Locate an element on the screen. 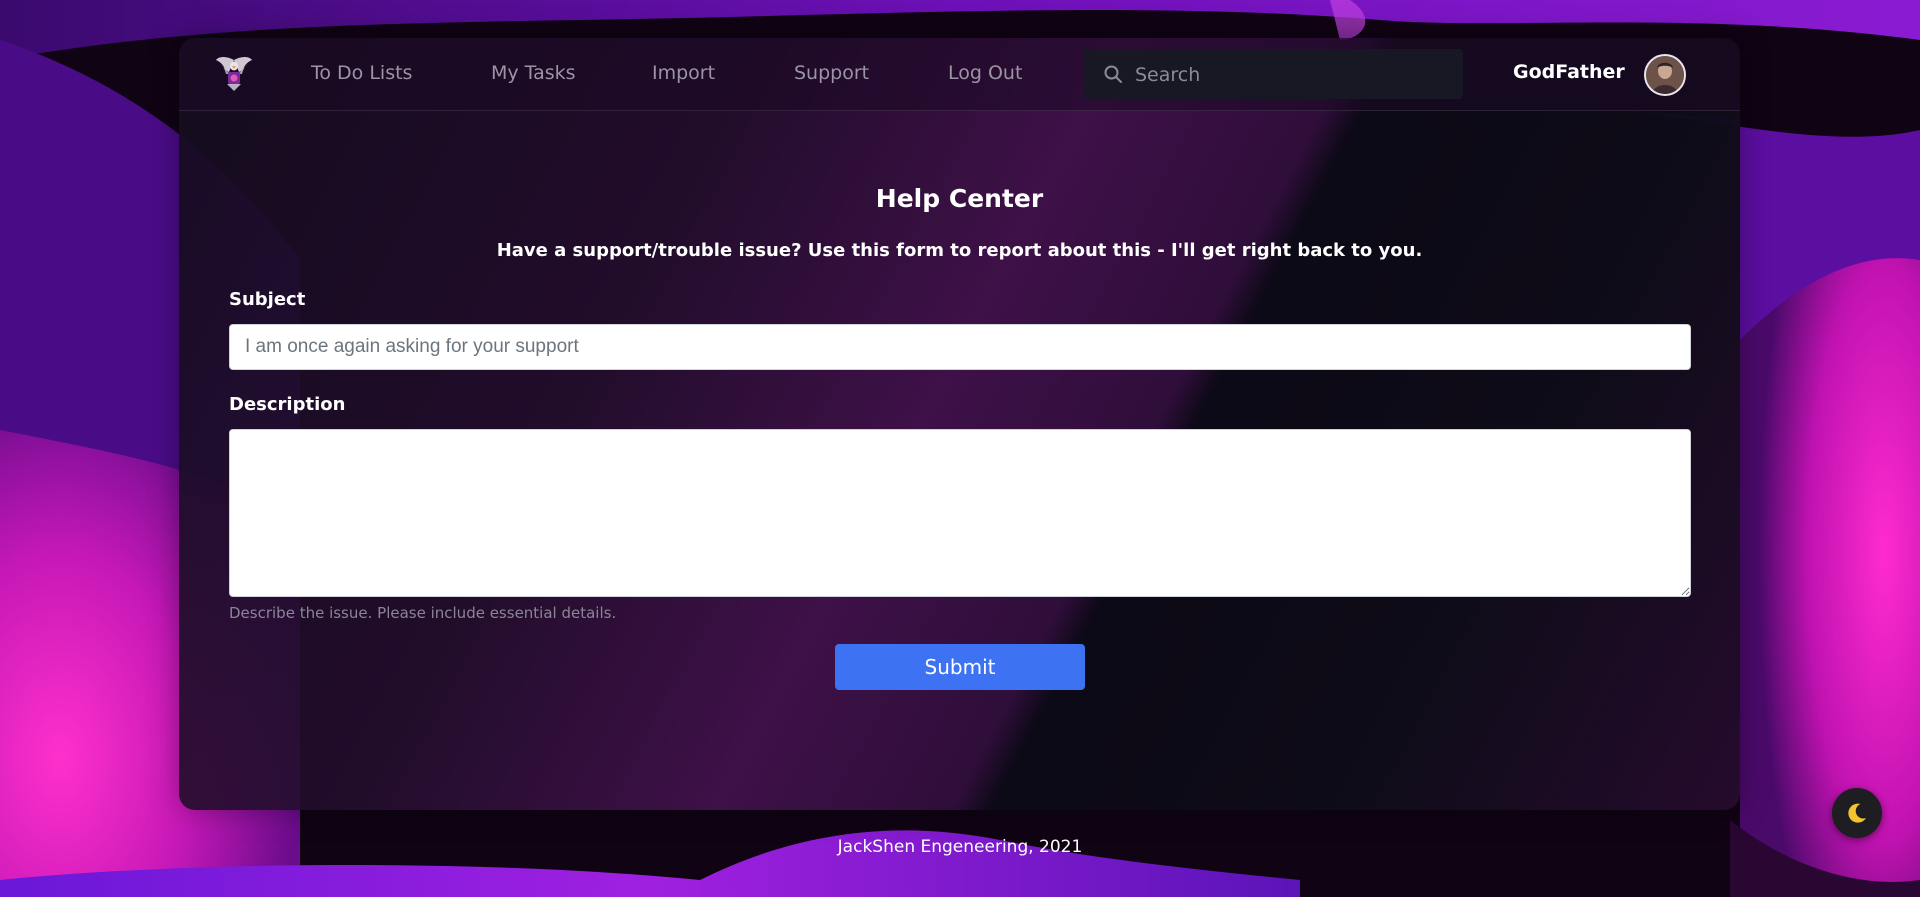 The width and height of the screenshot is (1920, 897). footer-text: JackShen Engeneering, 2021 is located at coordinates (960, 847).